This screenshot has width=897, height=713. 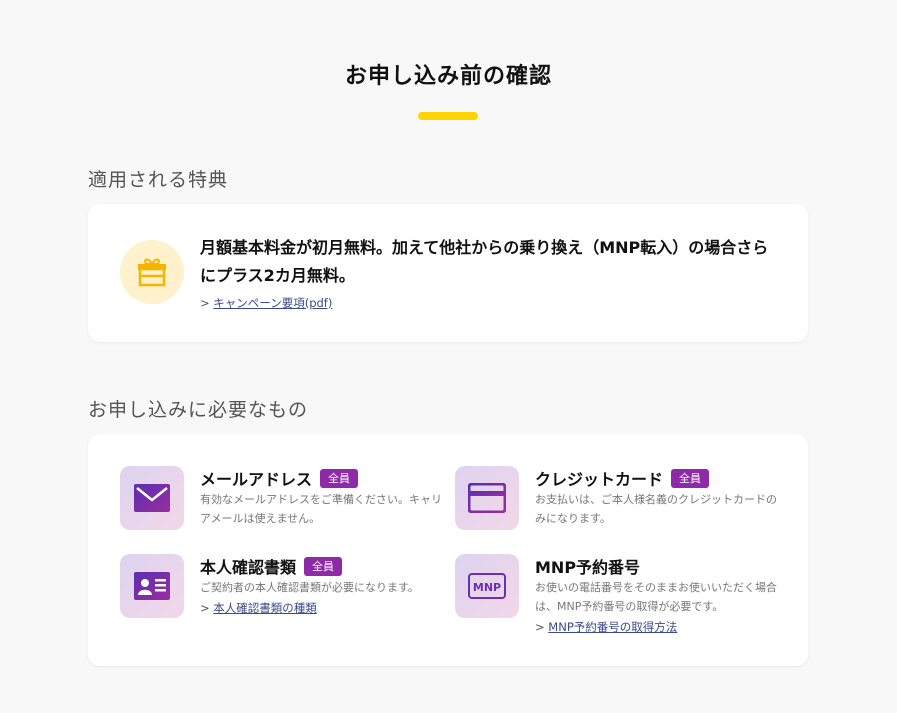 What do you see at coordinates (265, 608) in the screenshot?
I see `id-document-types-link: 本人確認書類の種類` at bounding box center [265, 608].